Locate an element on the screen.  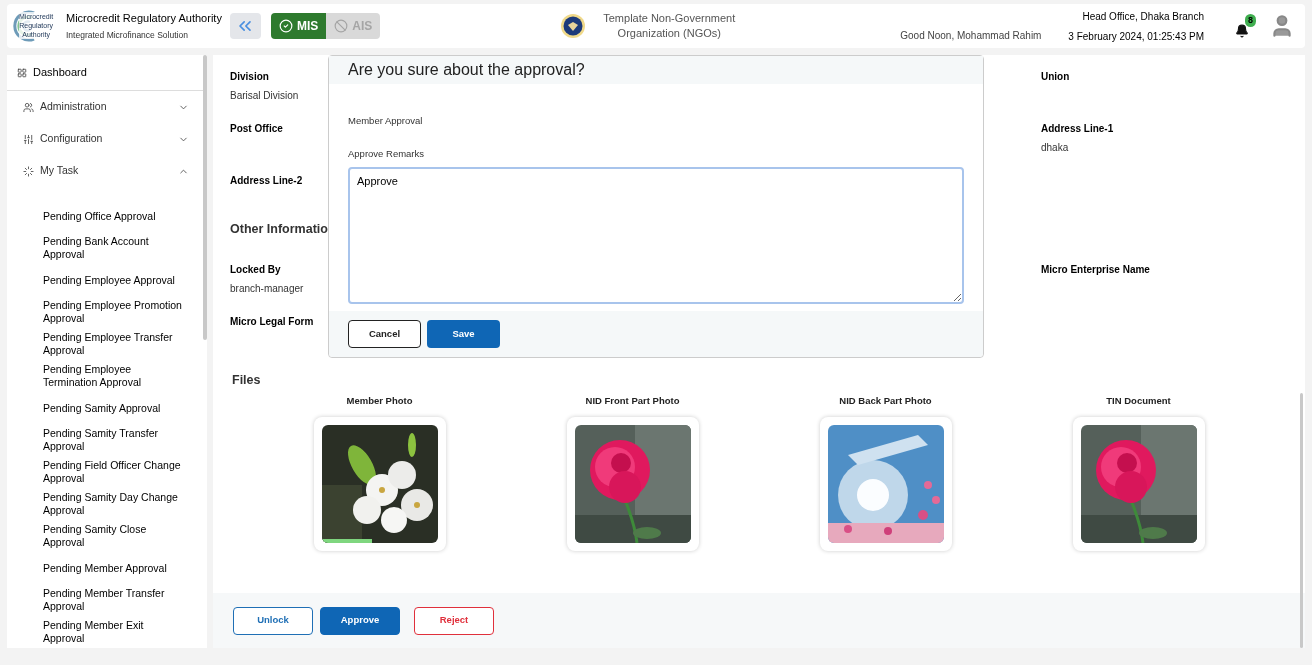
menu-item: Administration is located at coordinates (107, 107).